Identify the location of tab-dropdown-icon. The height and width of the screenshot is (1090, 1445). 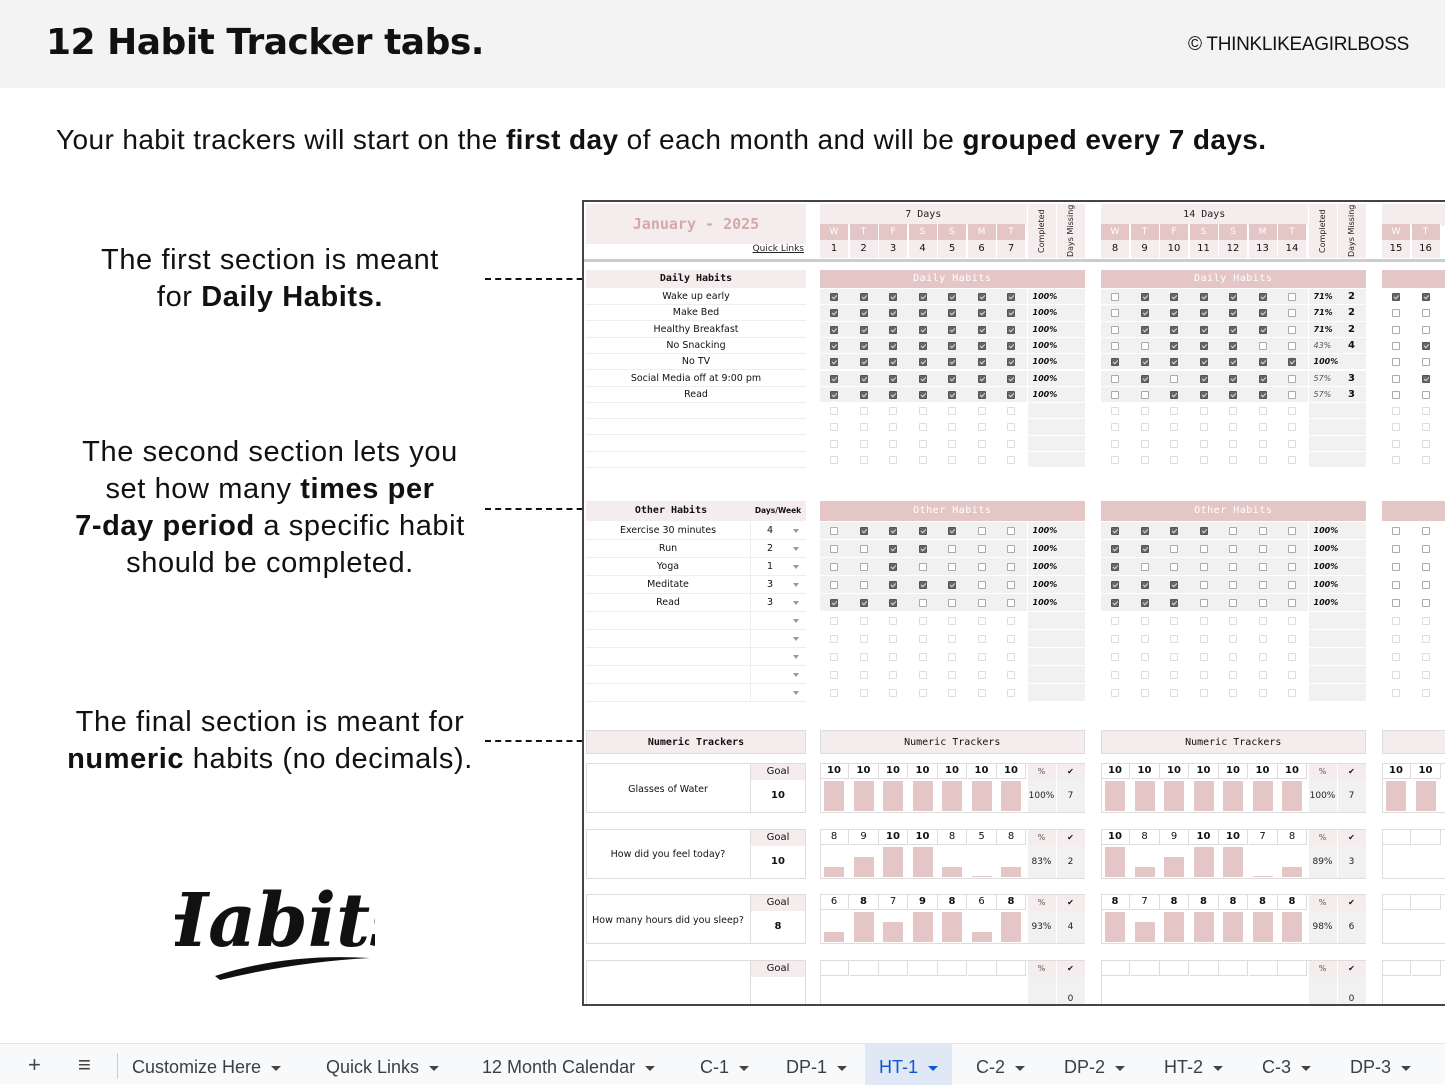
(744, 1068).